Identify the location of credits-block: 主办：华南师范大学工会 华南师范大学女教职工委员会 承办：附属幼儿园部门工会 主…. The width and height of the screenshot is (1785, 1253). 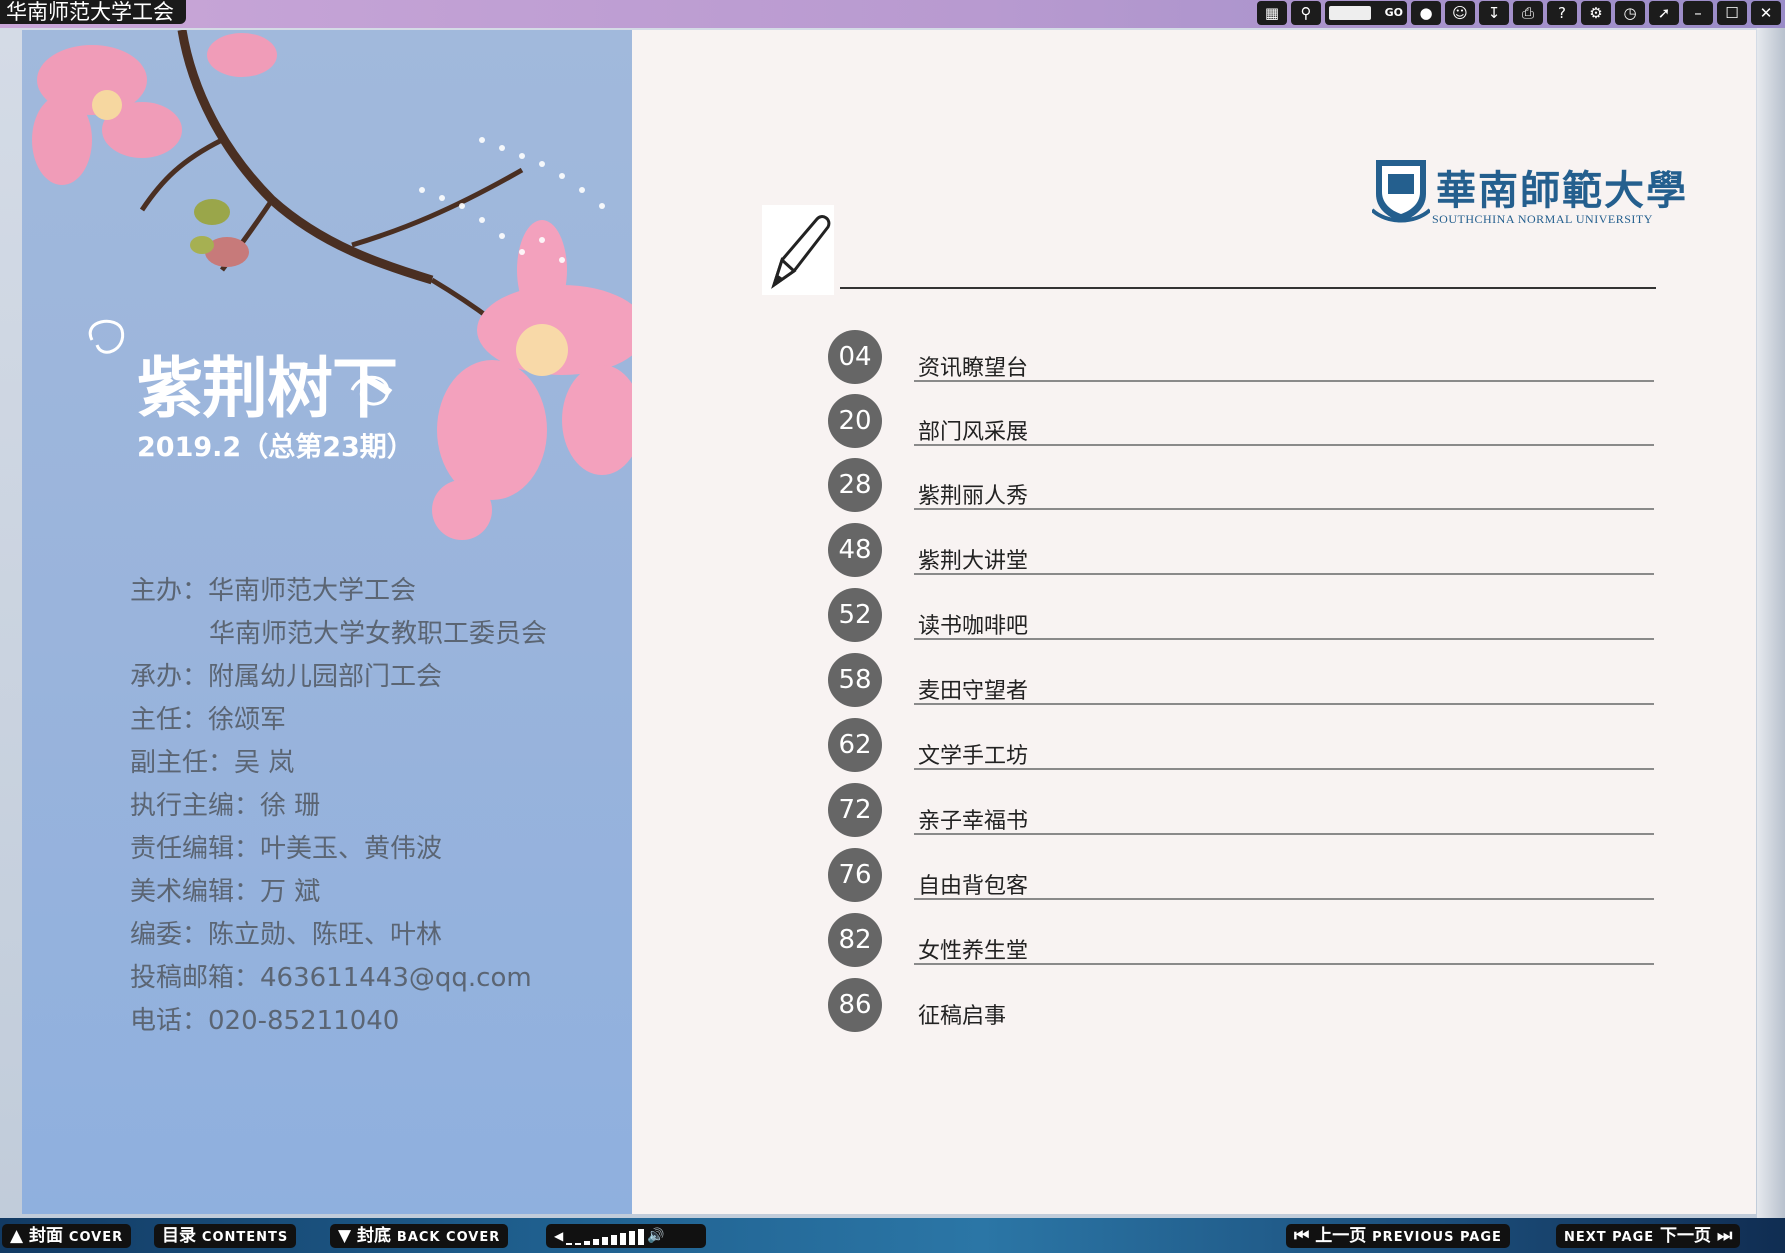
(380, 806).